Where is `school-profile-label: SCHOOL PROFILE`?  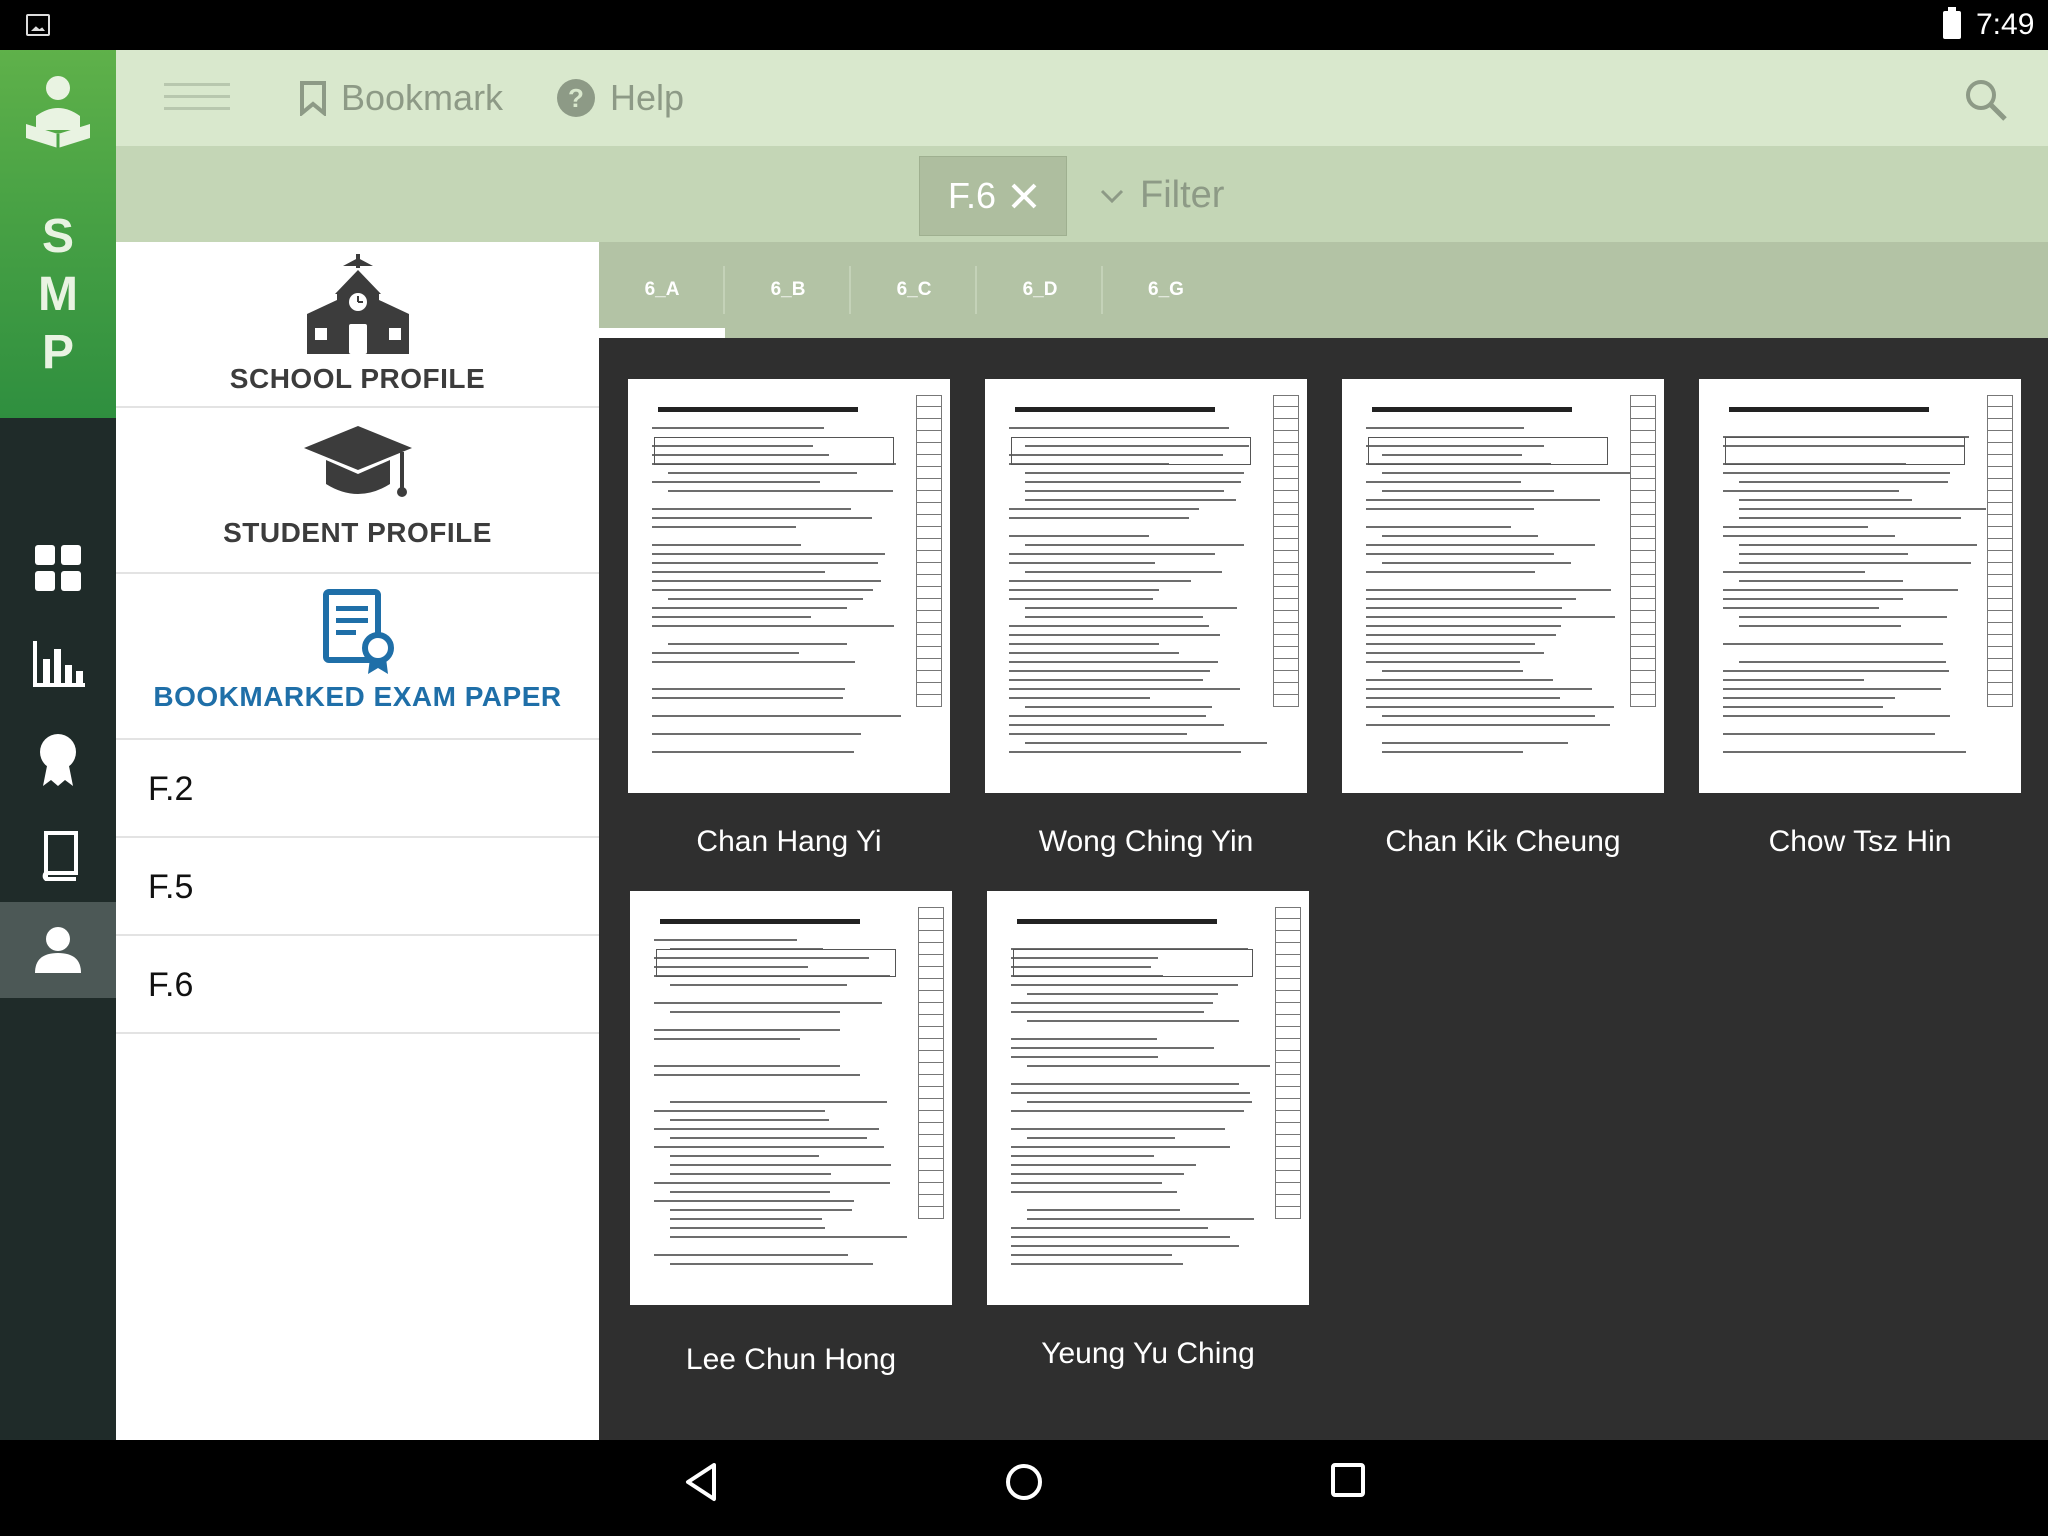 school-profile-label: SCHOOL PROFILE is located at coordinates (357, 378).